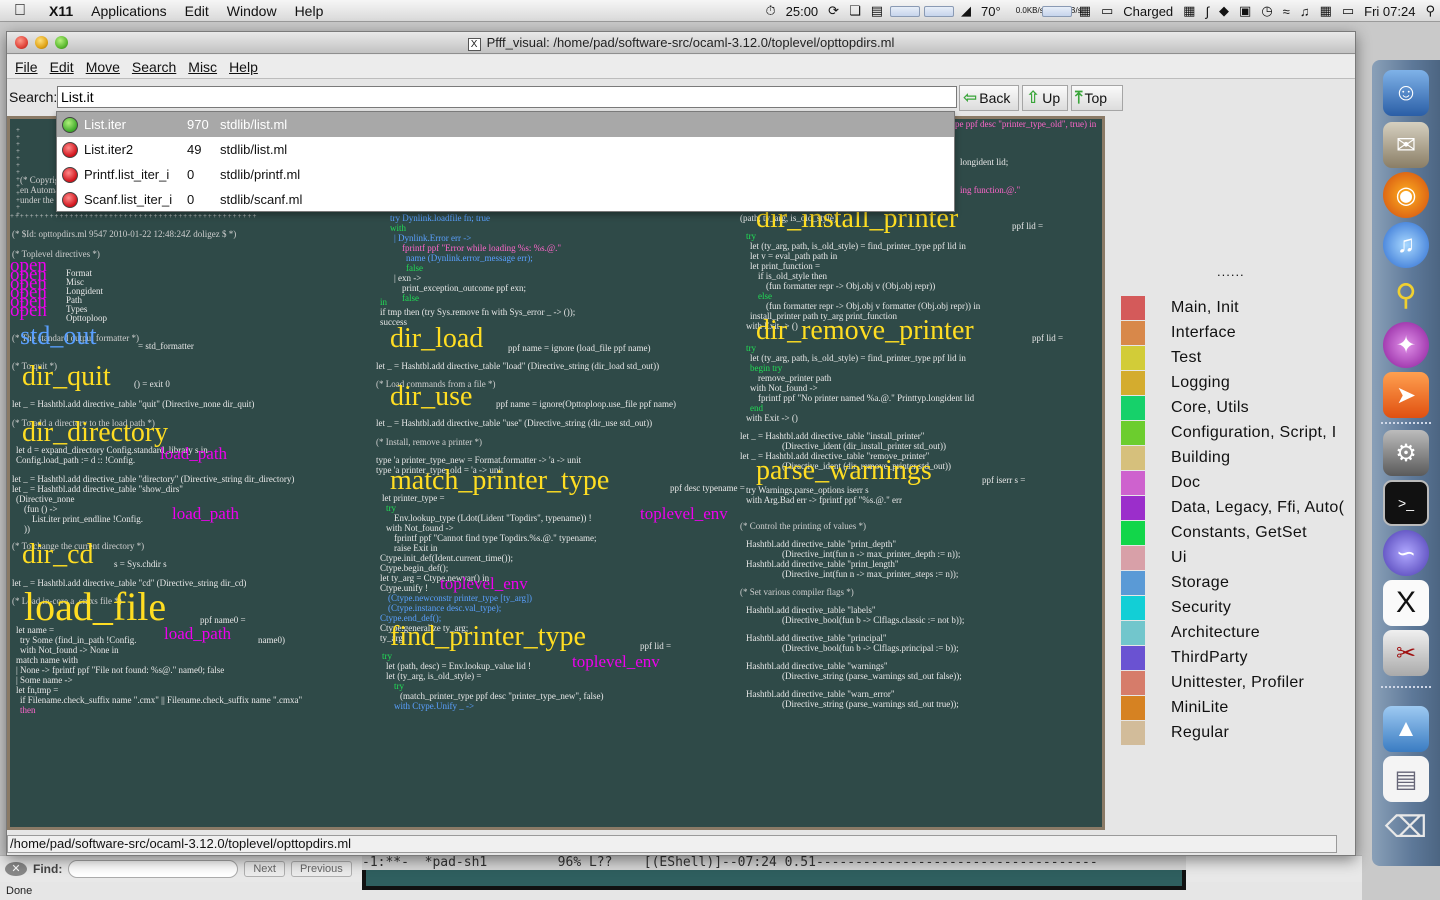 This screenshot has width=1440, height=900. I want to click on menu-edit: Edit, so click(62, 67).